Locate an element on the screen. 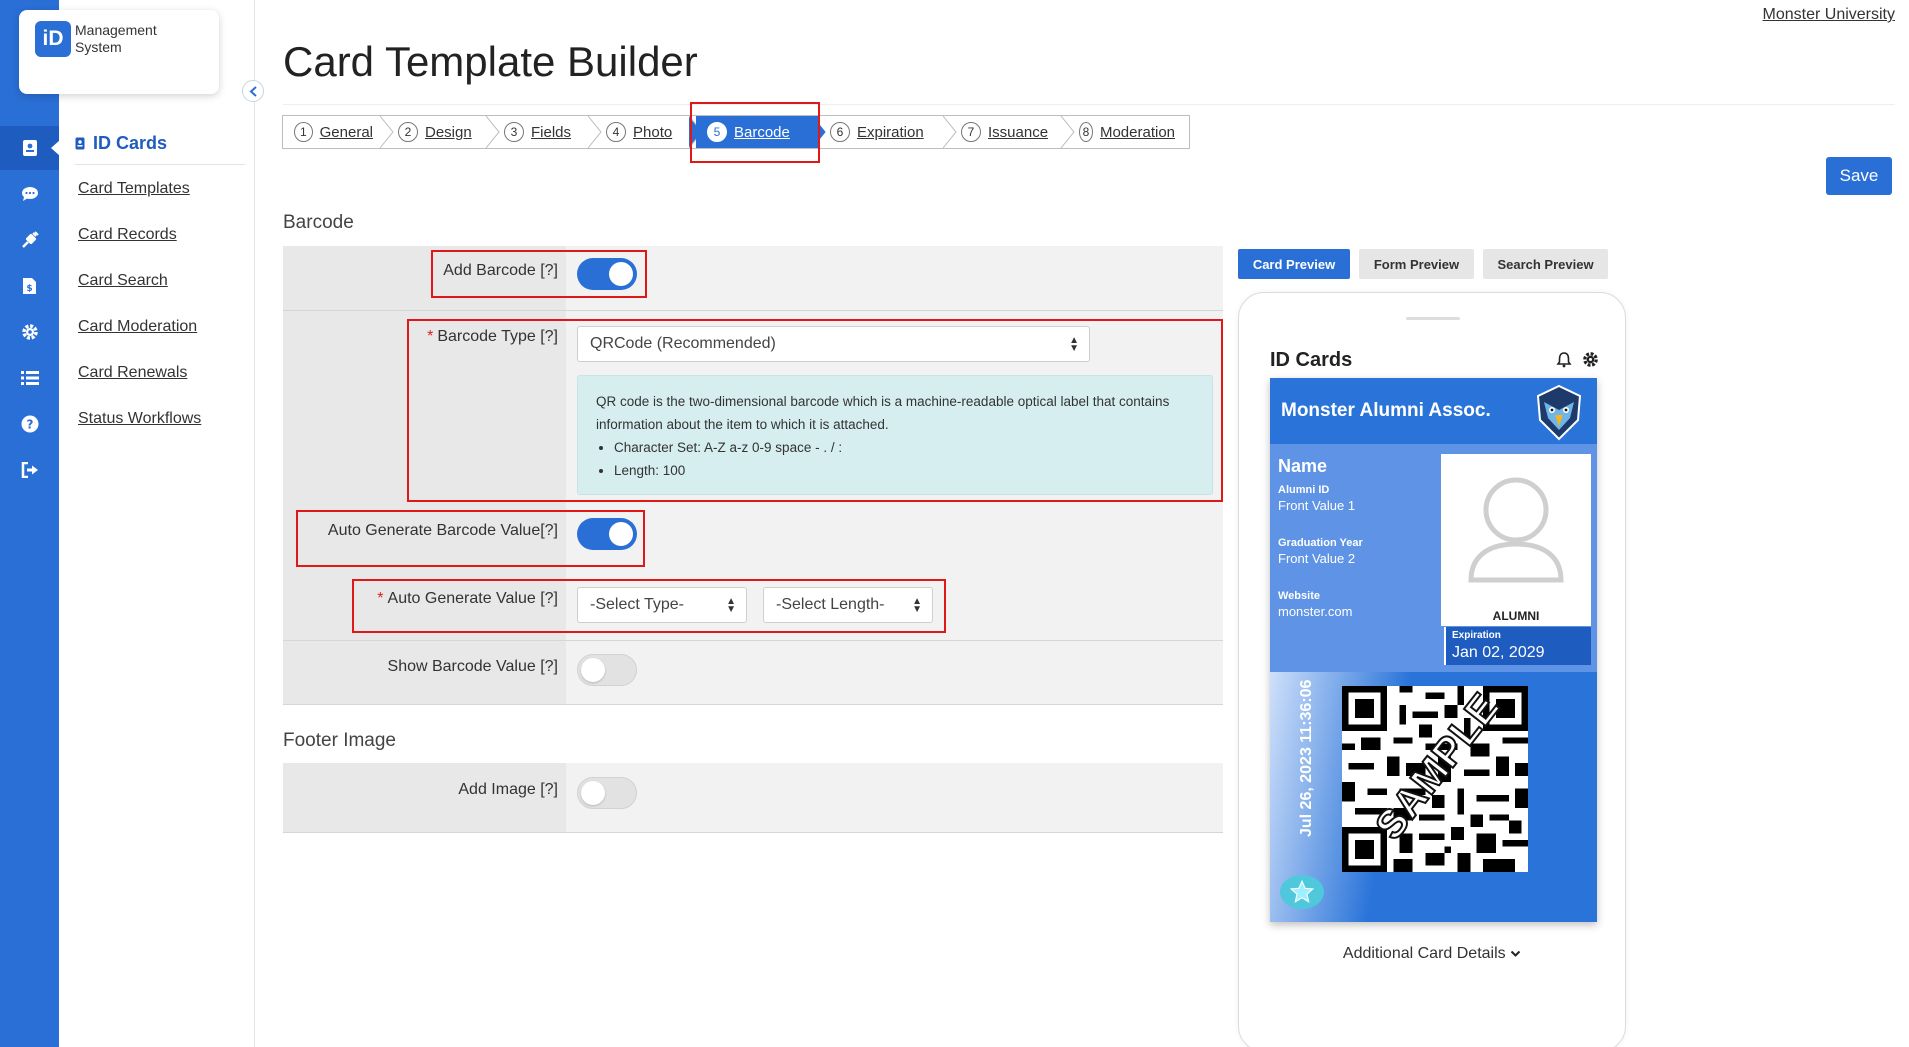 The width and height of the screenshot is (1909, 1047). chat-icon is located at coordinates (29, 194).